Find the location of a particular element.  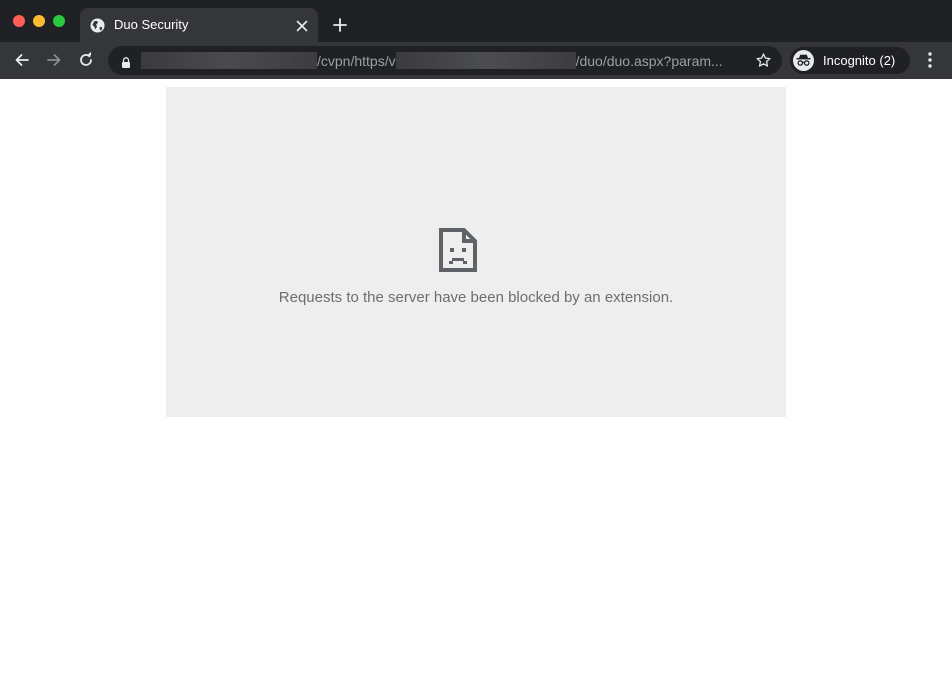

bookmark-star-icon is located at coordinates (763, 60).